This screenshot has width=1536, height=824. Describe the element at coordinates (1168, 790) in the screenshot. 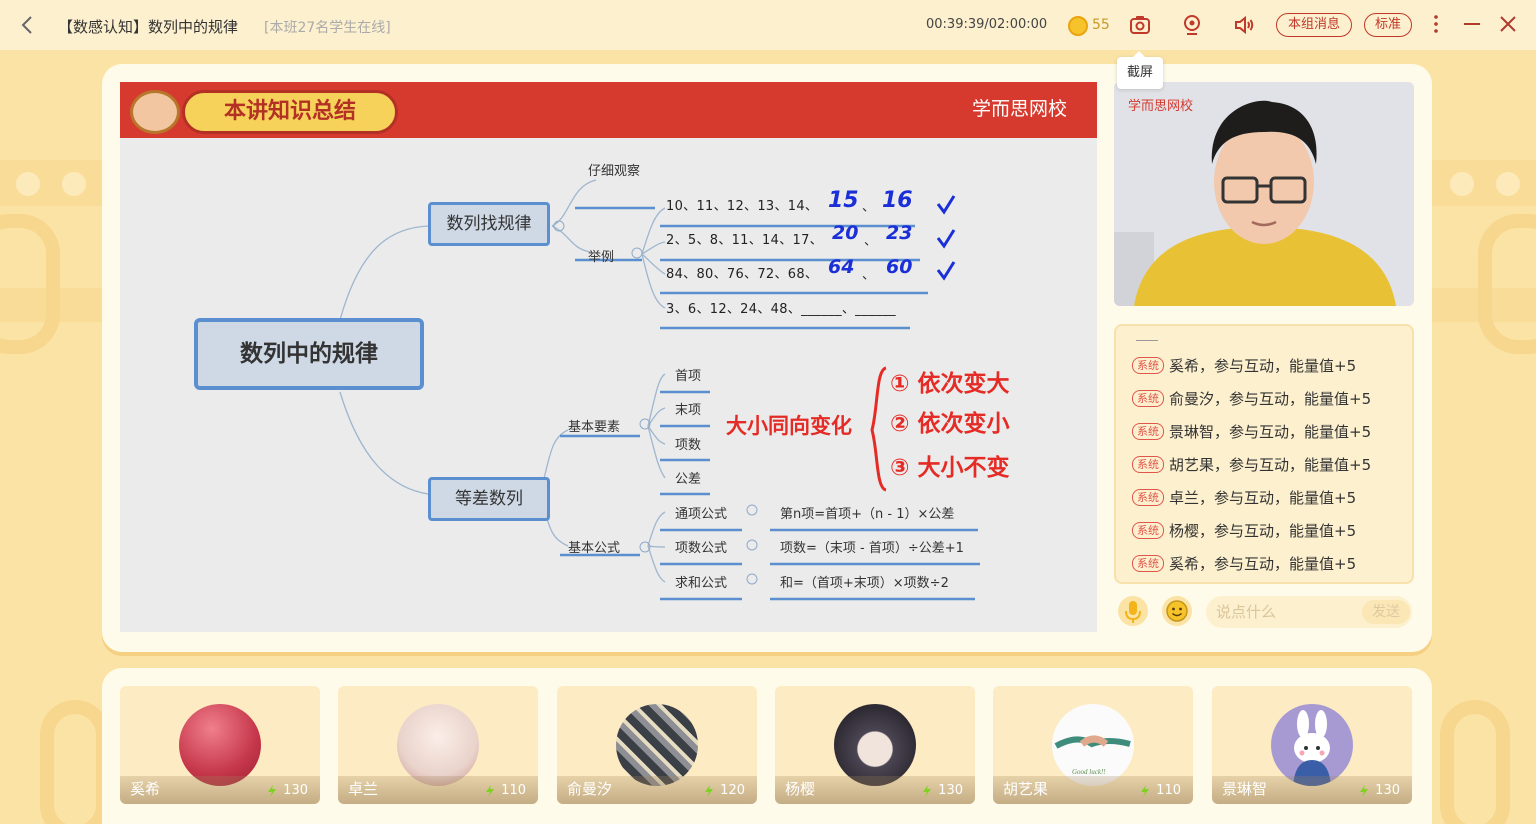

I see `energy-value: 110` at that location.